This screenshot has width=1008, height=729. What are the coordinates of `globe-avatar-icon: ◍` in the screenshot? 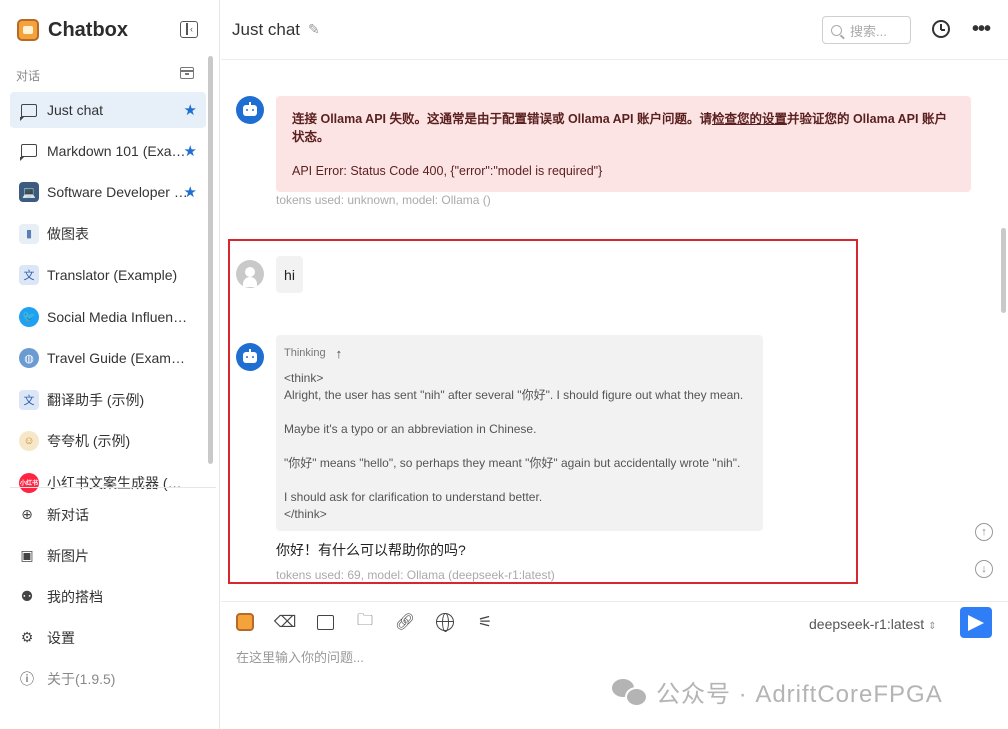 It's located at (29, 358).